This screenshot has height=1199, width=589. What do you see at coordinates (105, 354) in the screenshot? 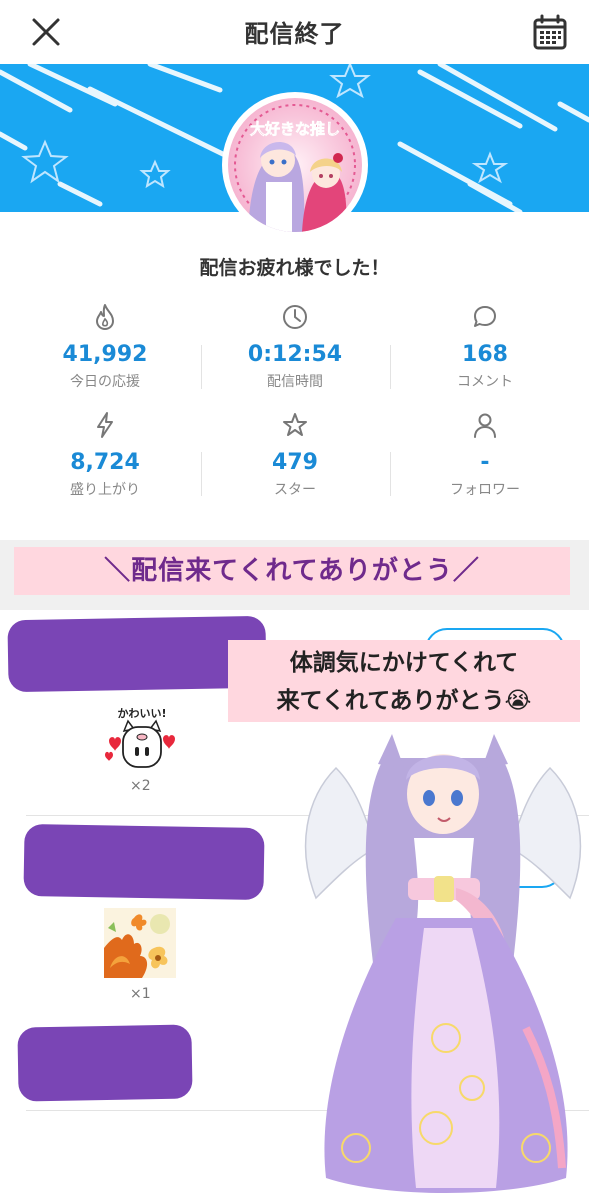
I see `stat-value: 41,992` at bounding box center [105, 354].